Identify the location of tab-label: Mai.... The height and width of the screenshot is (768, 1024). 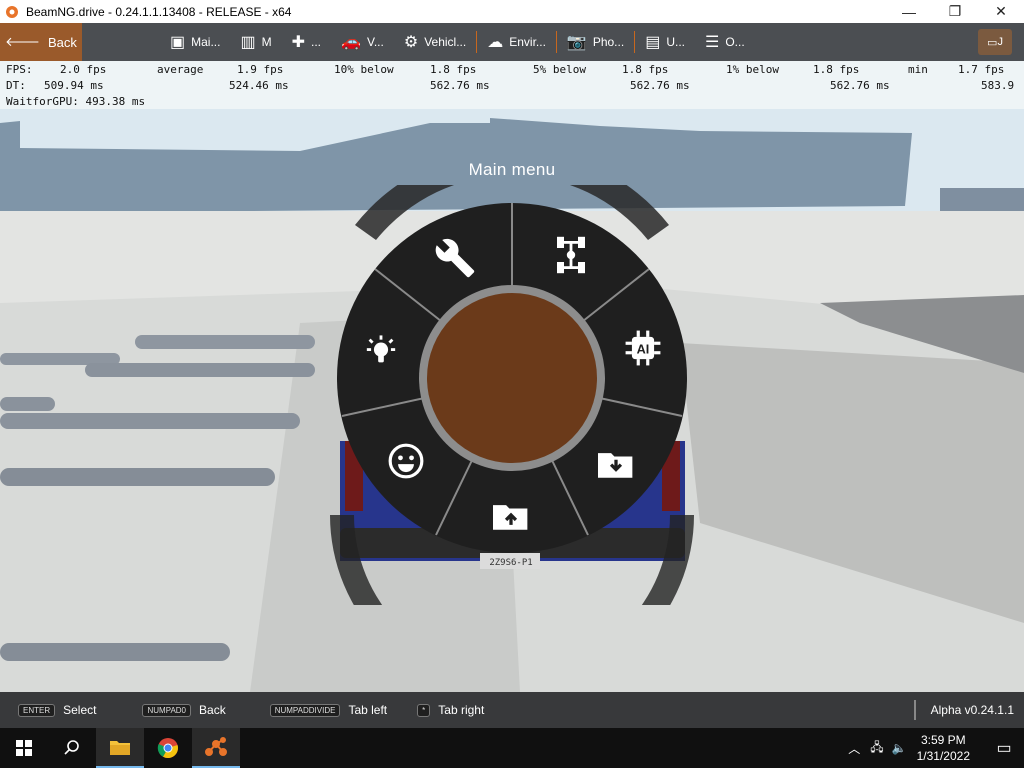
(206, 42).